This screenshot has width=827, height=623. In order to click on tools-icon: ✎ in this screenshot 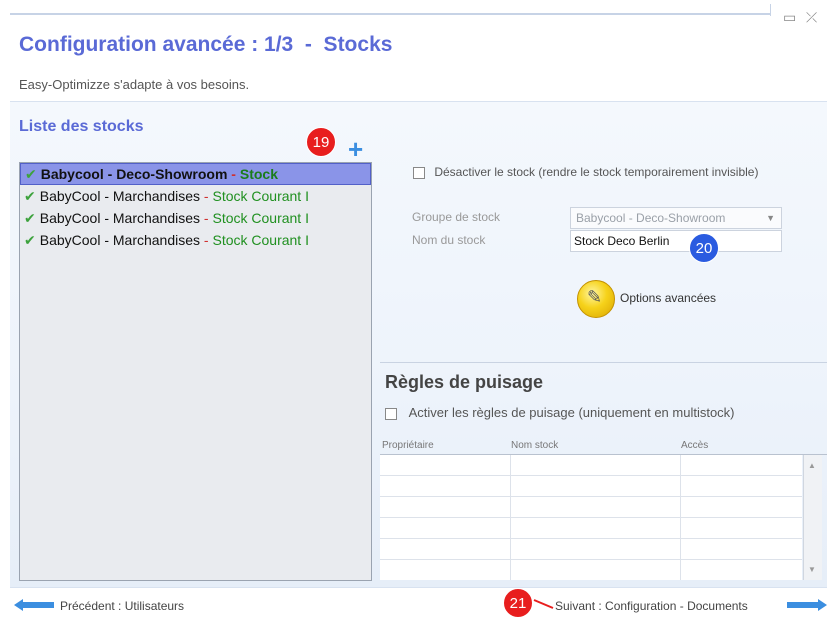, I will do `click(596, 299)`.